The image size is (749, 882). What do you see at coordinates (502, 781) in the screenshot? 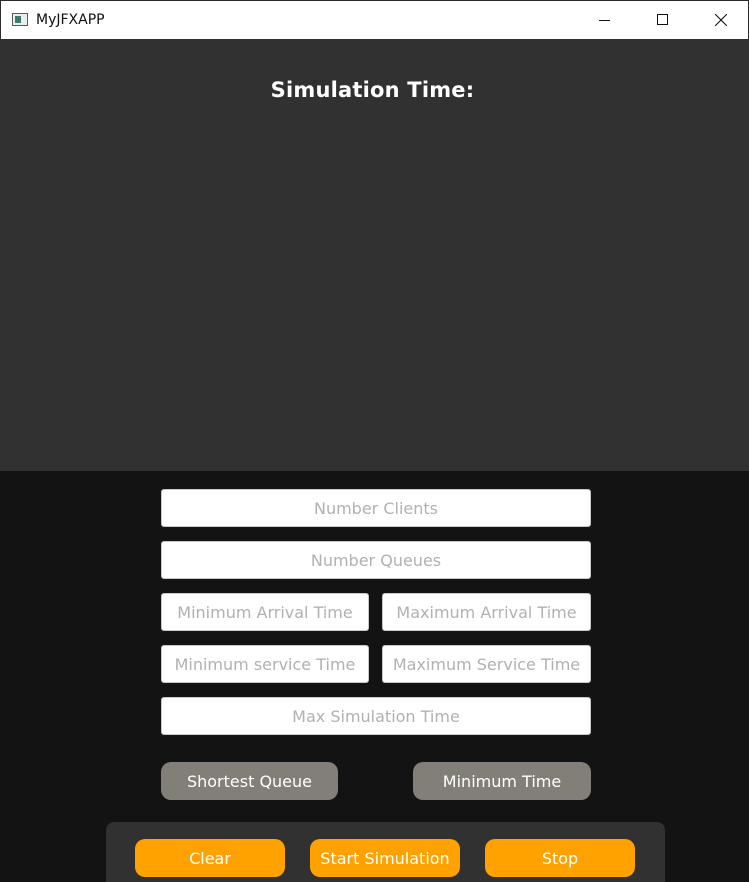
I see `minimum-time-button: Minimum Time` at bounding box center [502, 781].